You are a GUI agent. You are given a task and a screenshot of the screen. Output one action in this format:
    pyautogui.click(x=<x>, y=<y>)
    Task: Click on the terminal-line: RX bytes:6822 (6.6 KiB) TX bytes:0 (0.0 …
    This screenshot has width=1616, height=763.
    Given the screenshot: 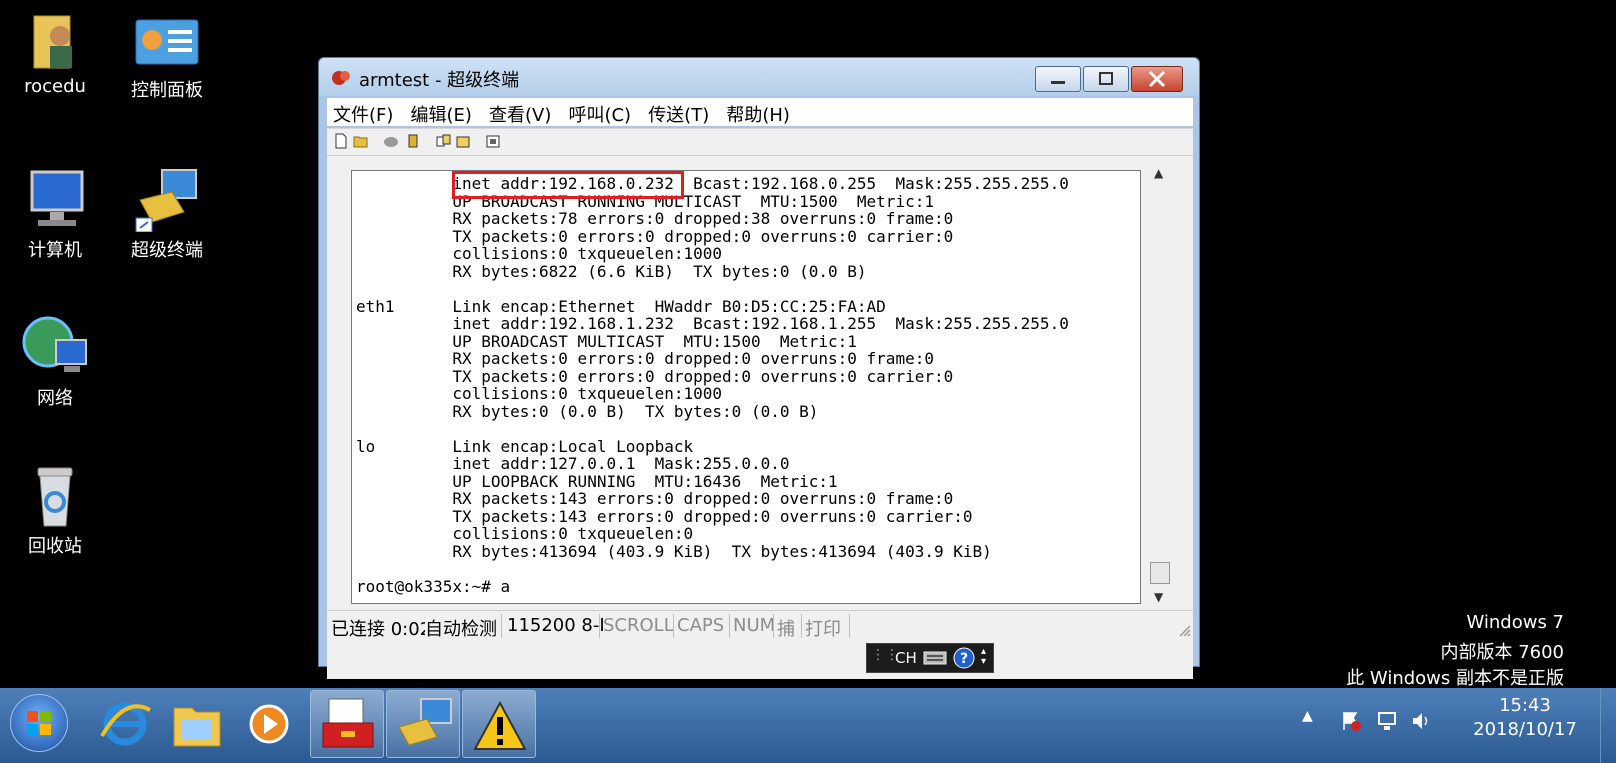 What is the action you would take?
    pyautogui.click(x=611, y=271)
    